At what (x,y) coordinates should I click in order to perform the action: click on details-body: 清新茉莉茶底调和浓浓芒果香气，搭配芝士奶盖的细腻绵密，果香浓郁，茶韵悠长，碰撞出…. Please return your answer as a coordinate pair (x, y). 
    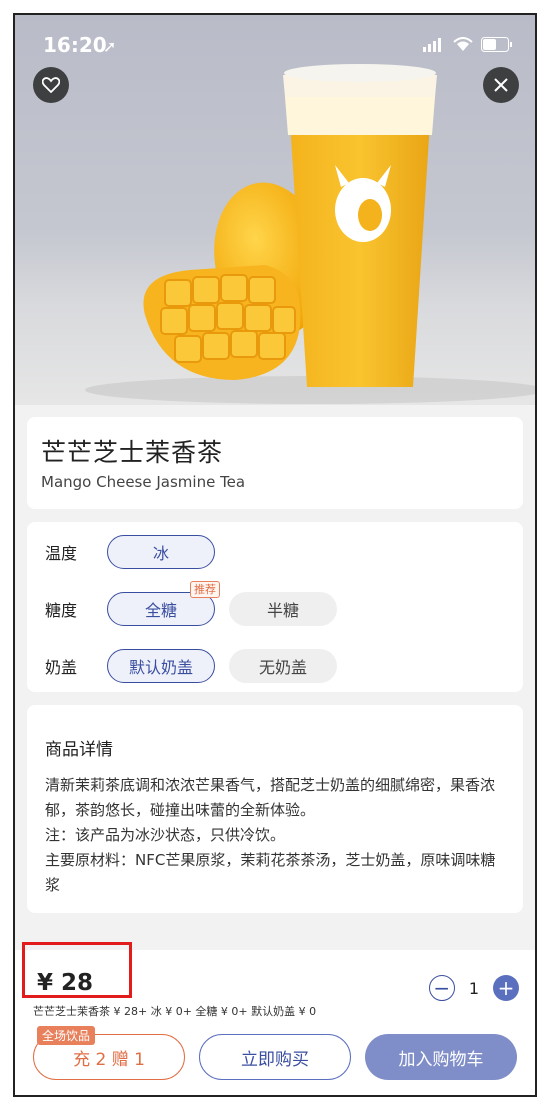
    Looking at the image, I should click on (275, 835).